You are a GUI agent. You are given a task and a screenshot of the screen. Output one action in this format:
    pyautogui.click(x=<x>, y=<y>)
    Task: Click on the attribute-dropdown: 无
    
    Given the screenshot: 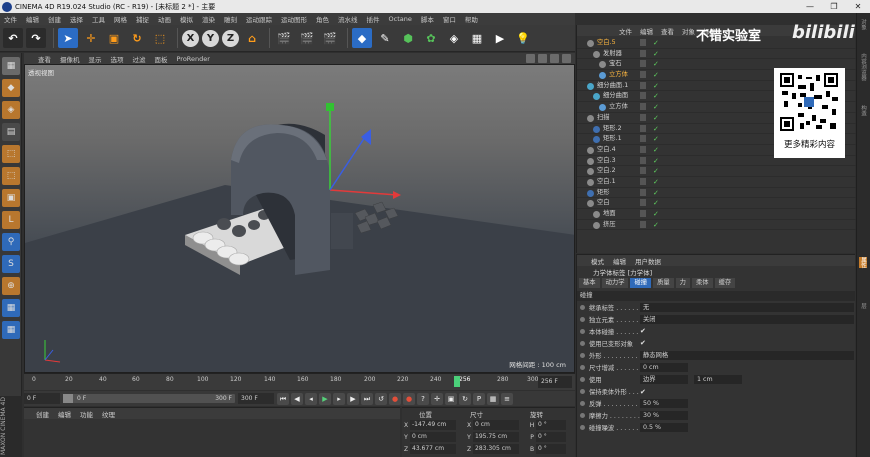 What is the action you would take?
    pyautogui.click(x=747, y=307)
    